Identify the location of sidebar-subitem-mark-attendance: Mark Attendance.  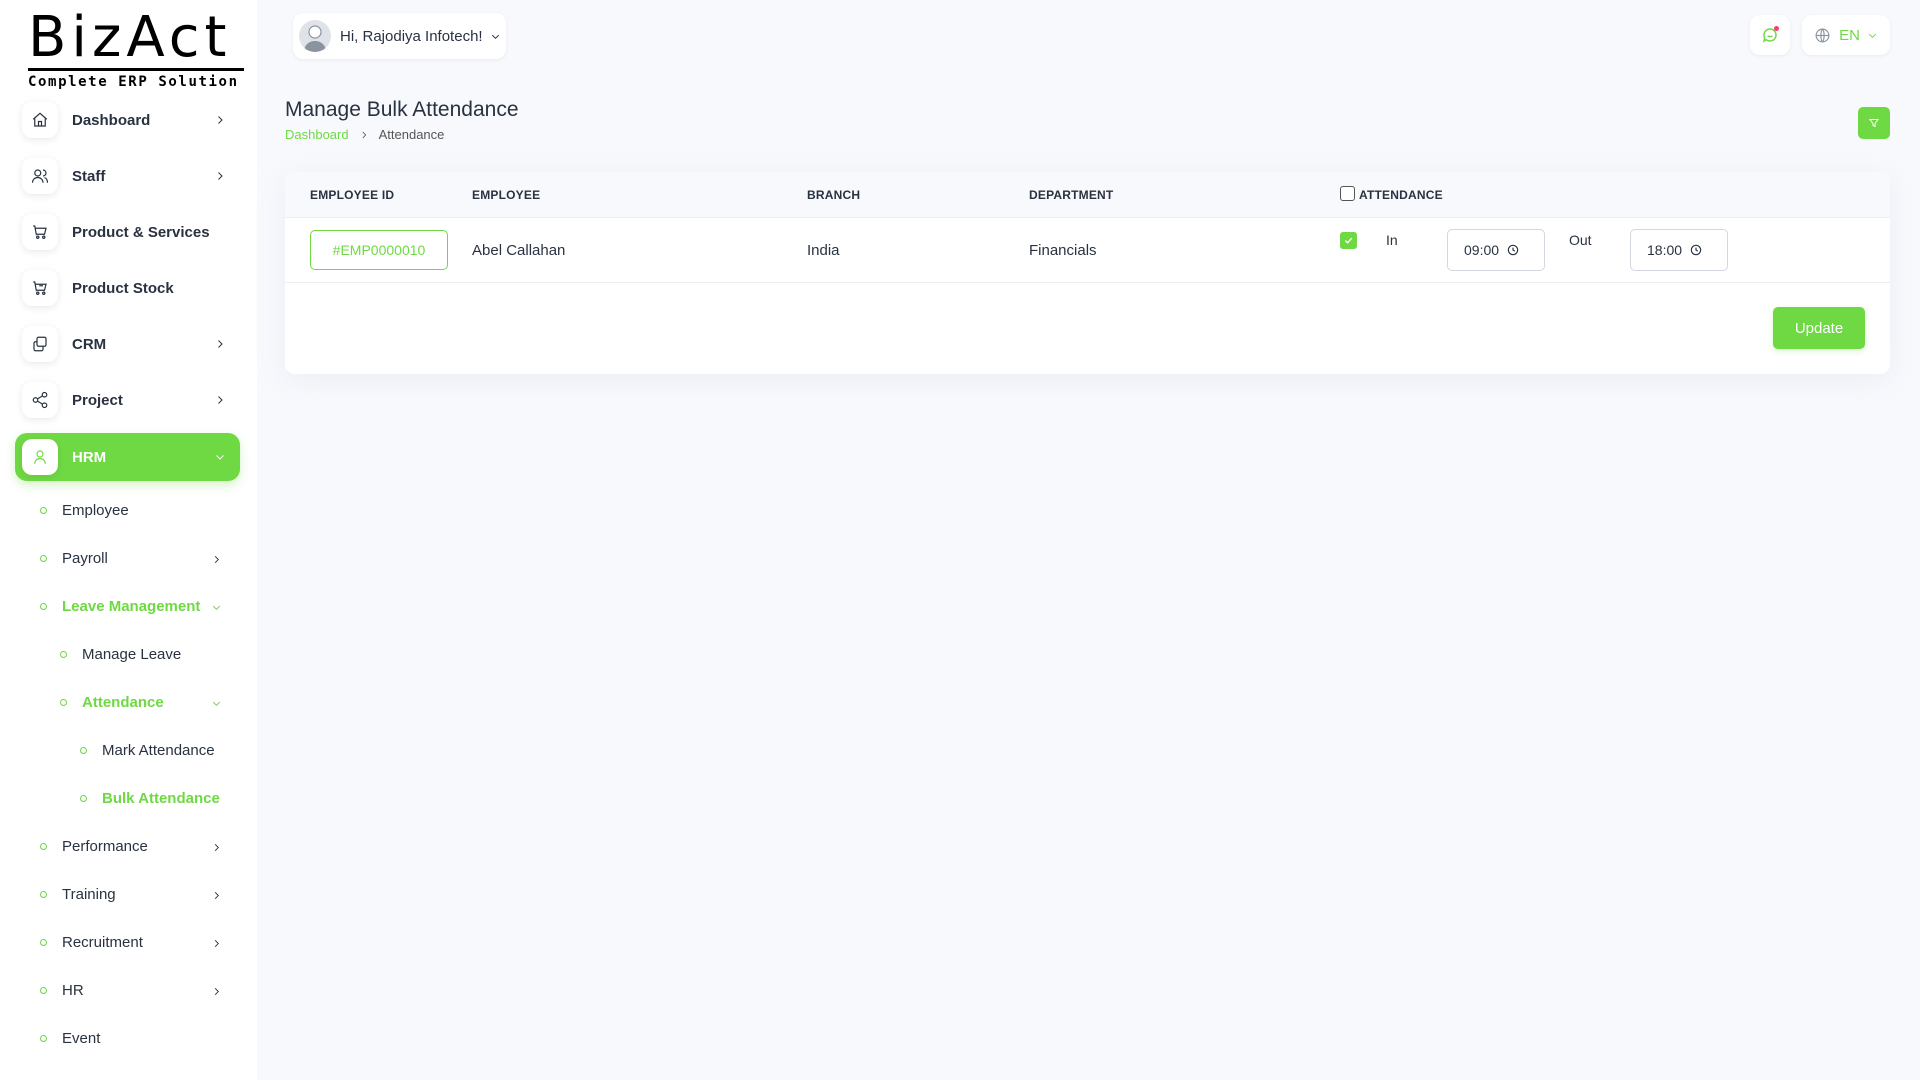
(147, 750).